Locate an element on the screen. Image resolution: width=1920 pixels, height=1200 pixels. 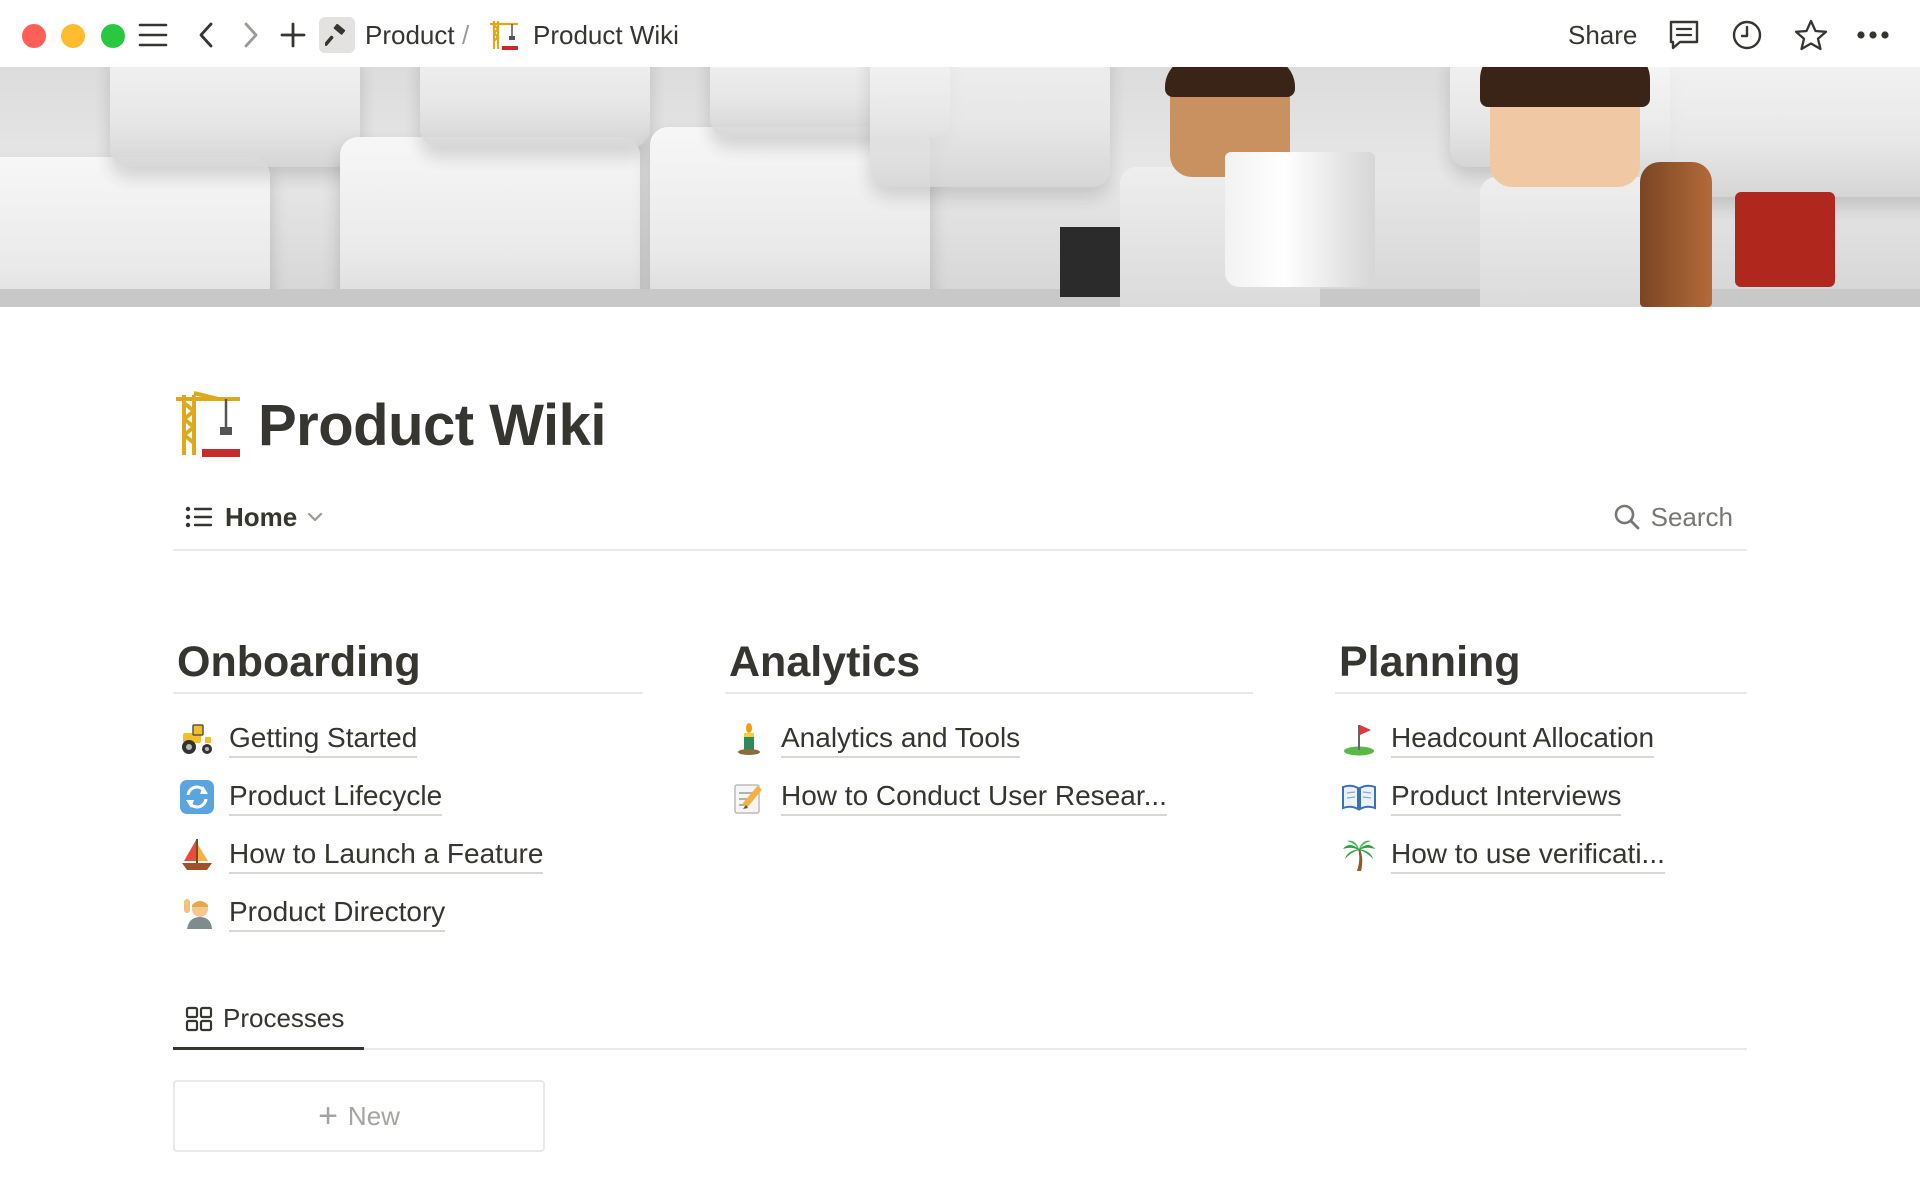
list-item-analytics-tools: Analytics and Tools is located at coordinates (989, 739).